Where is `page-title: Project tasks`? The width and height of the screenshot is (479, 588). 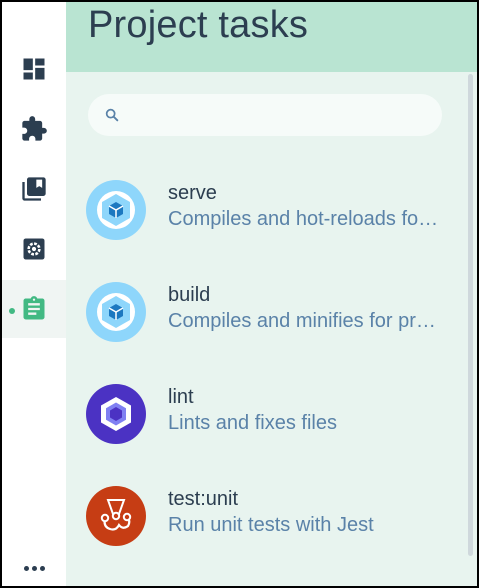
page-title: Project tasks is located at coordinates (198, 25).